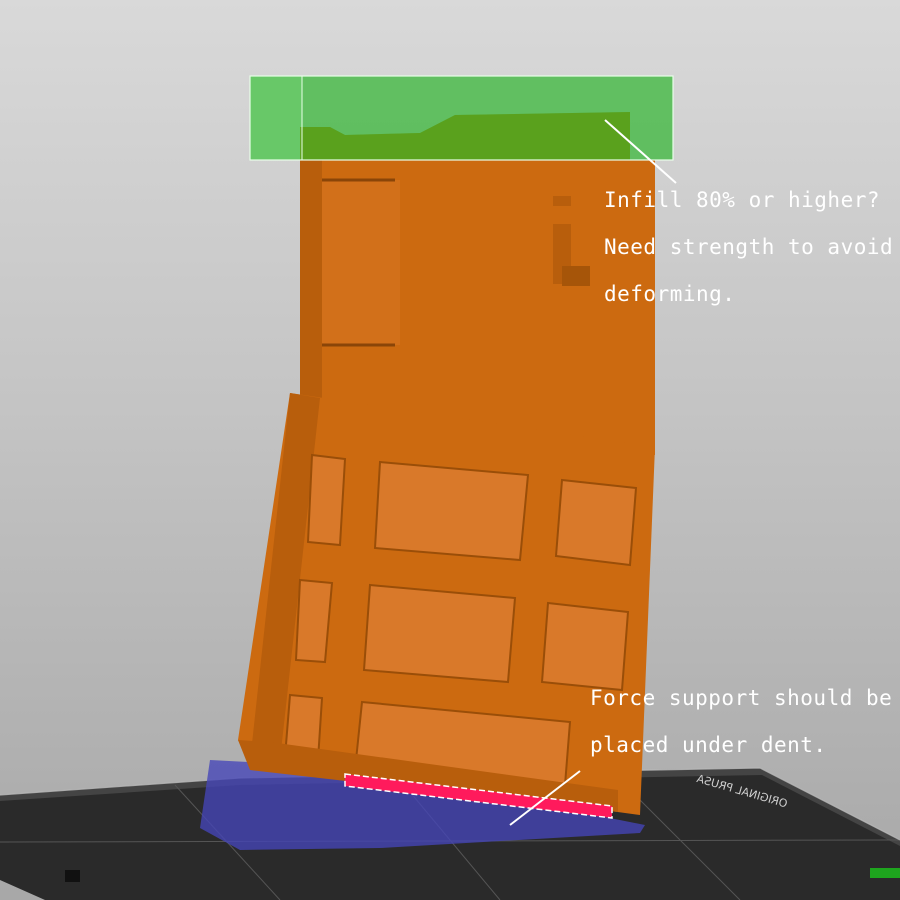 The height and width of the screenshot is (900, 900). Describe the element at coordinates (742, 200) in the screenshot. I see `annotation-line: Infill 80% or higher?` at that location.